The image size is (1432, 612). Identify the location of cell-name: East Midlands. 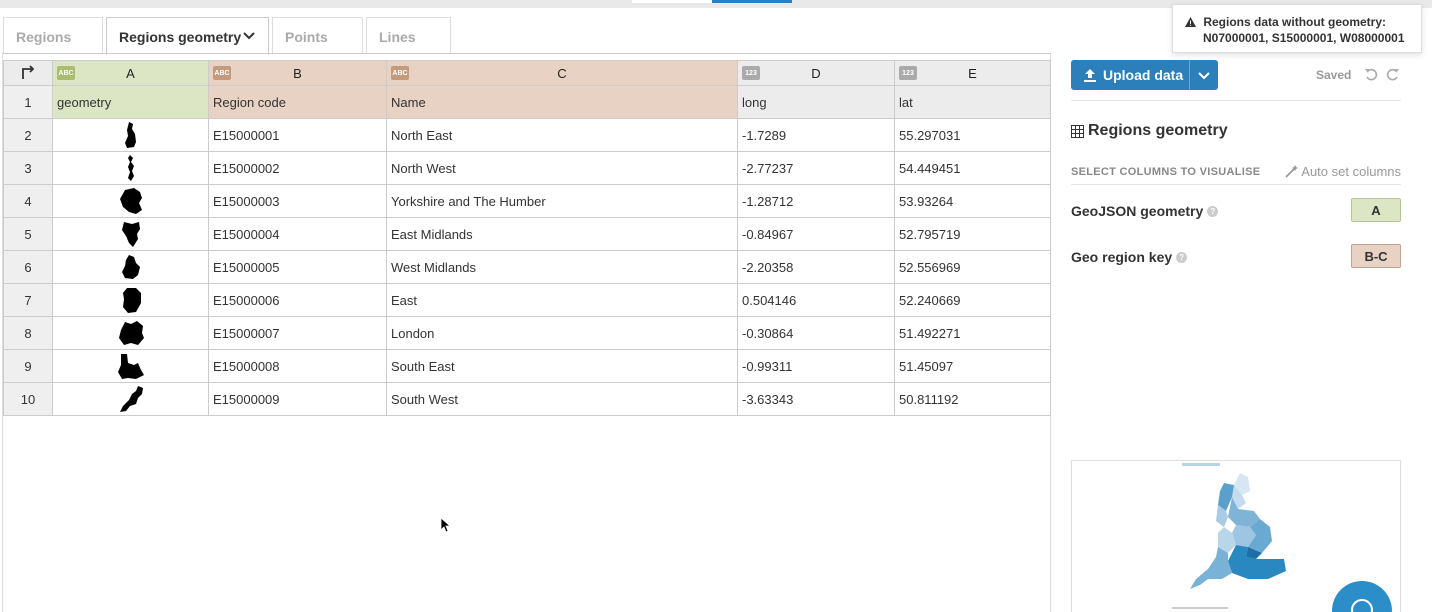
(562, 234).